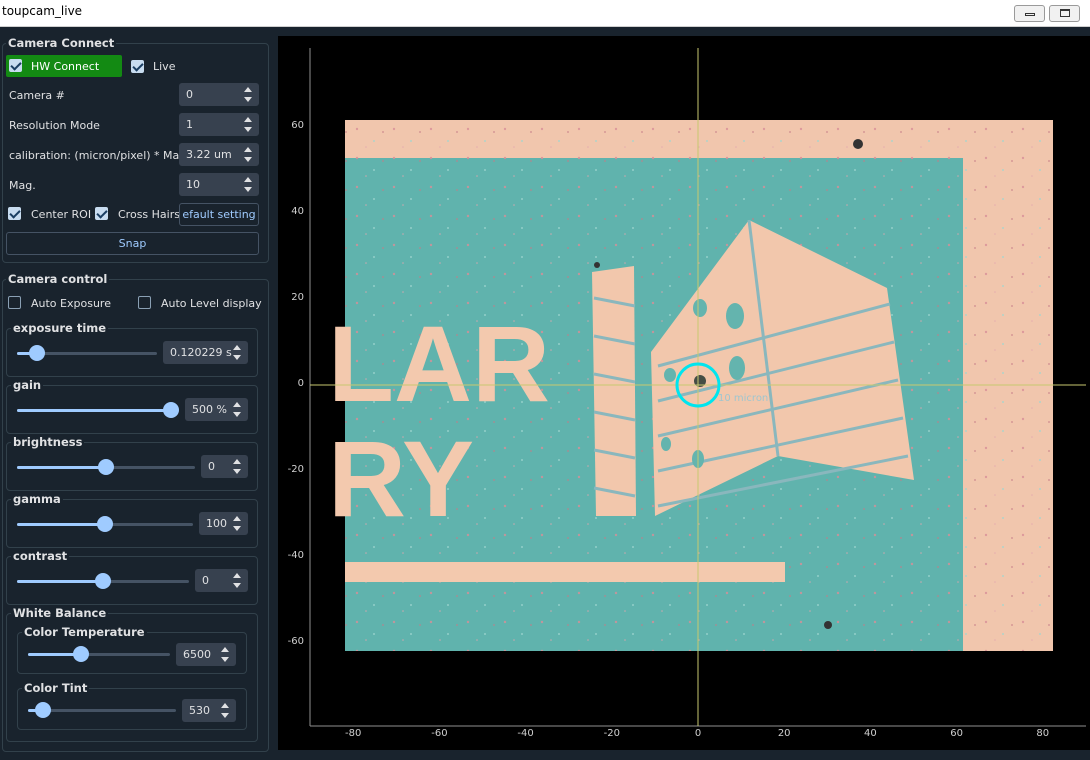 Image resolution: width=1090 pixels, height=760 pixels. I want to click on auto-level-checkbox, so click(144, 302).